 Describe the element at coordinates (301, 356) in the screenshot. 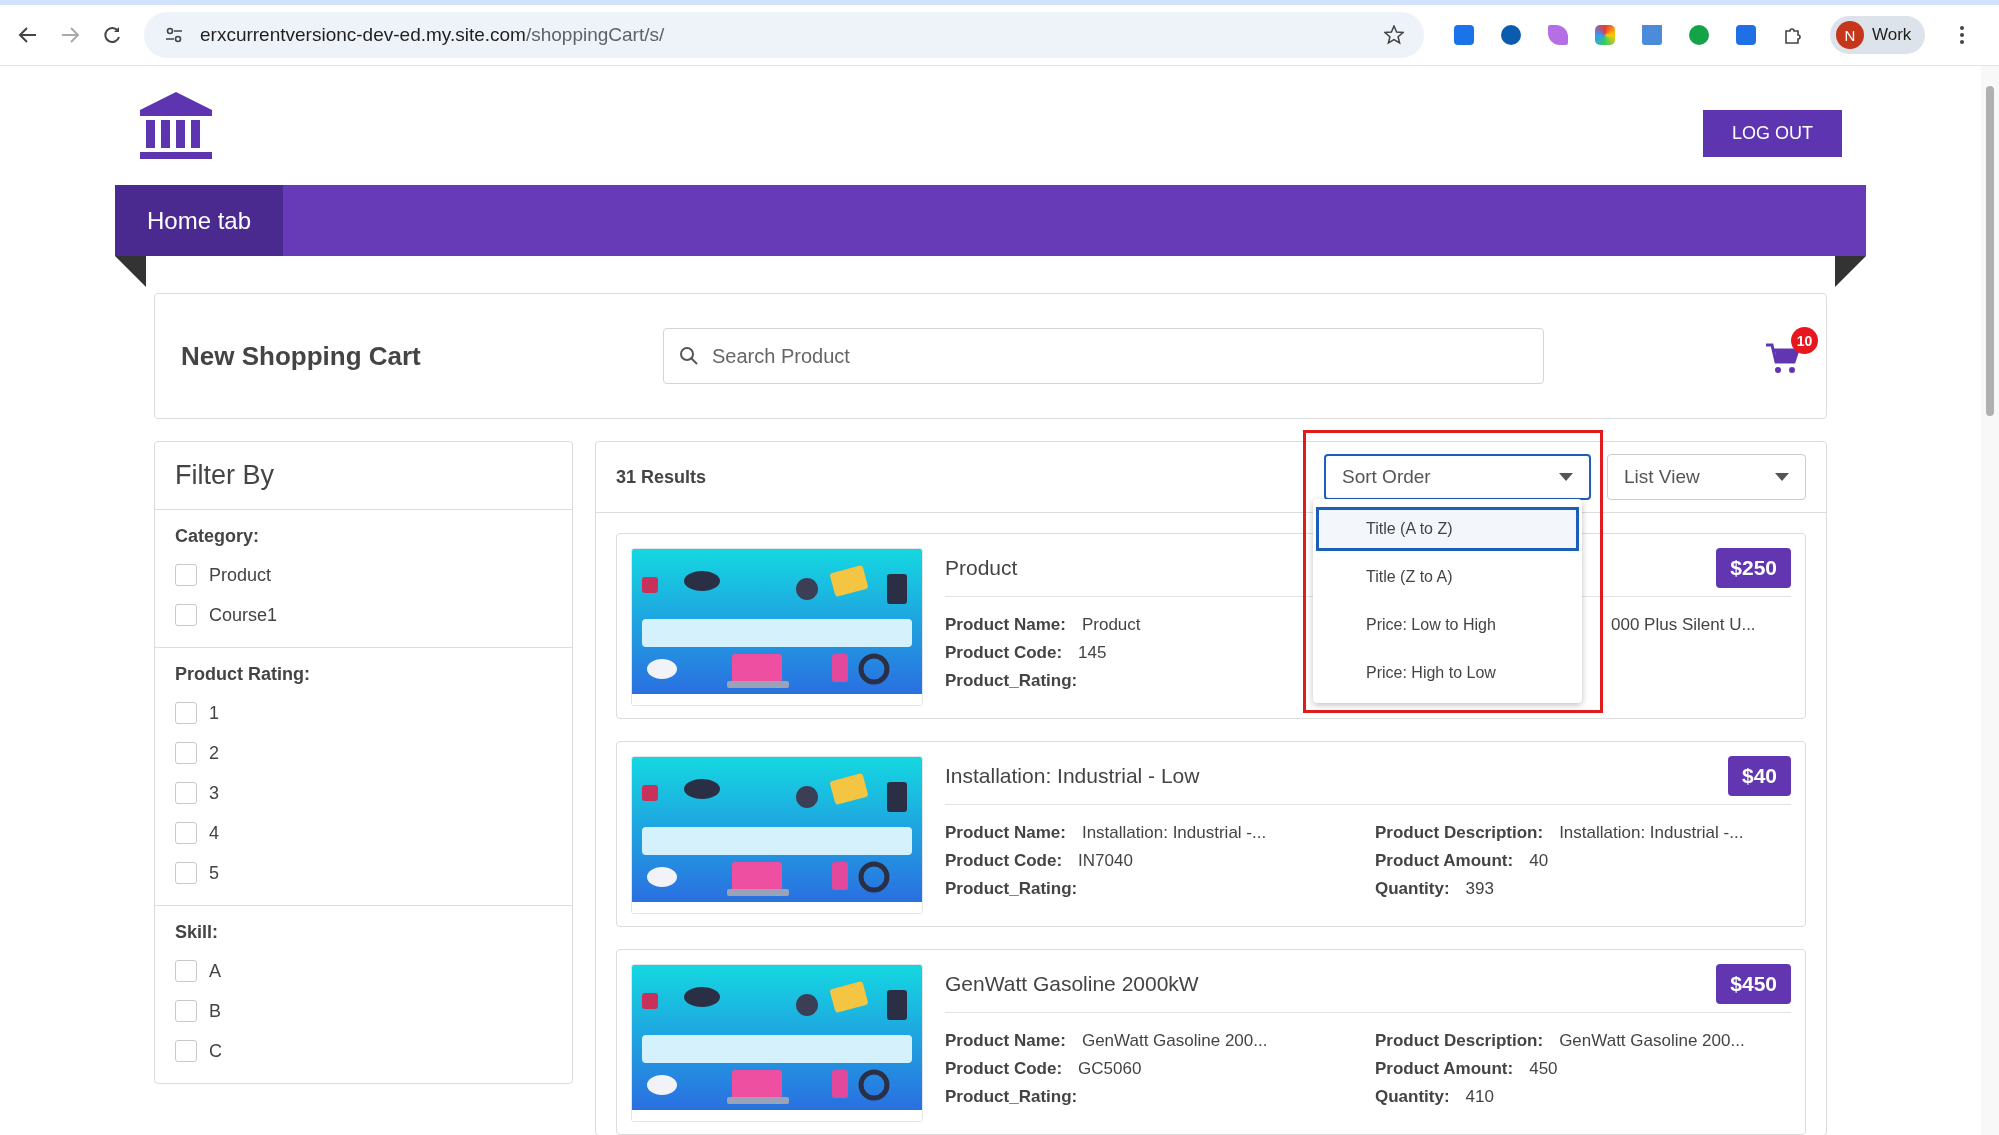

I see `page-title: New Shopping Cart` at that location.